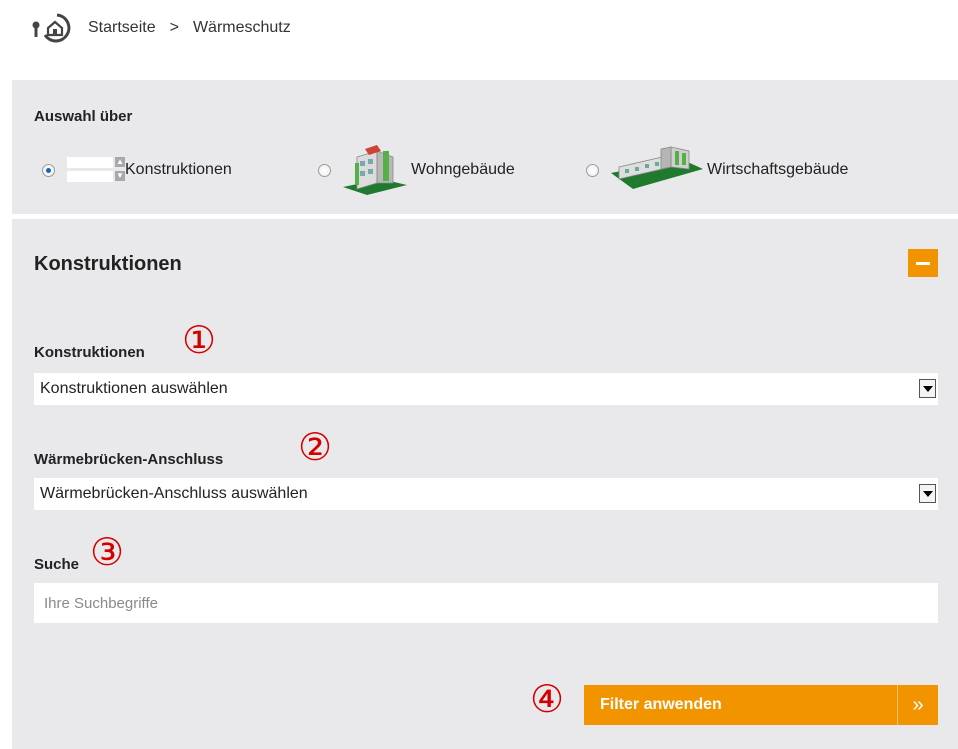 Image resolution: width=958 pixels, height=749 pixels. What do you see at coordinates (486, 389) in the screenshot?
I see `konstruktionen-select: Konstruktionen auswählen` at bounding box center [486, 389].